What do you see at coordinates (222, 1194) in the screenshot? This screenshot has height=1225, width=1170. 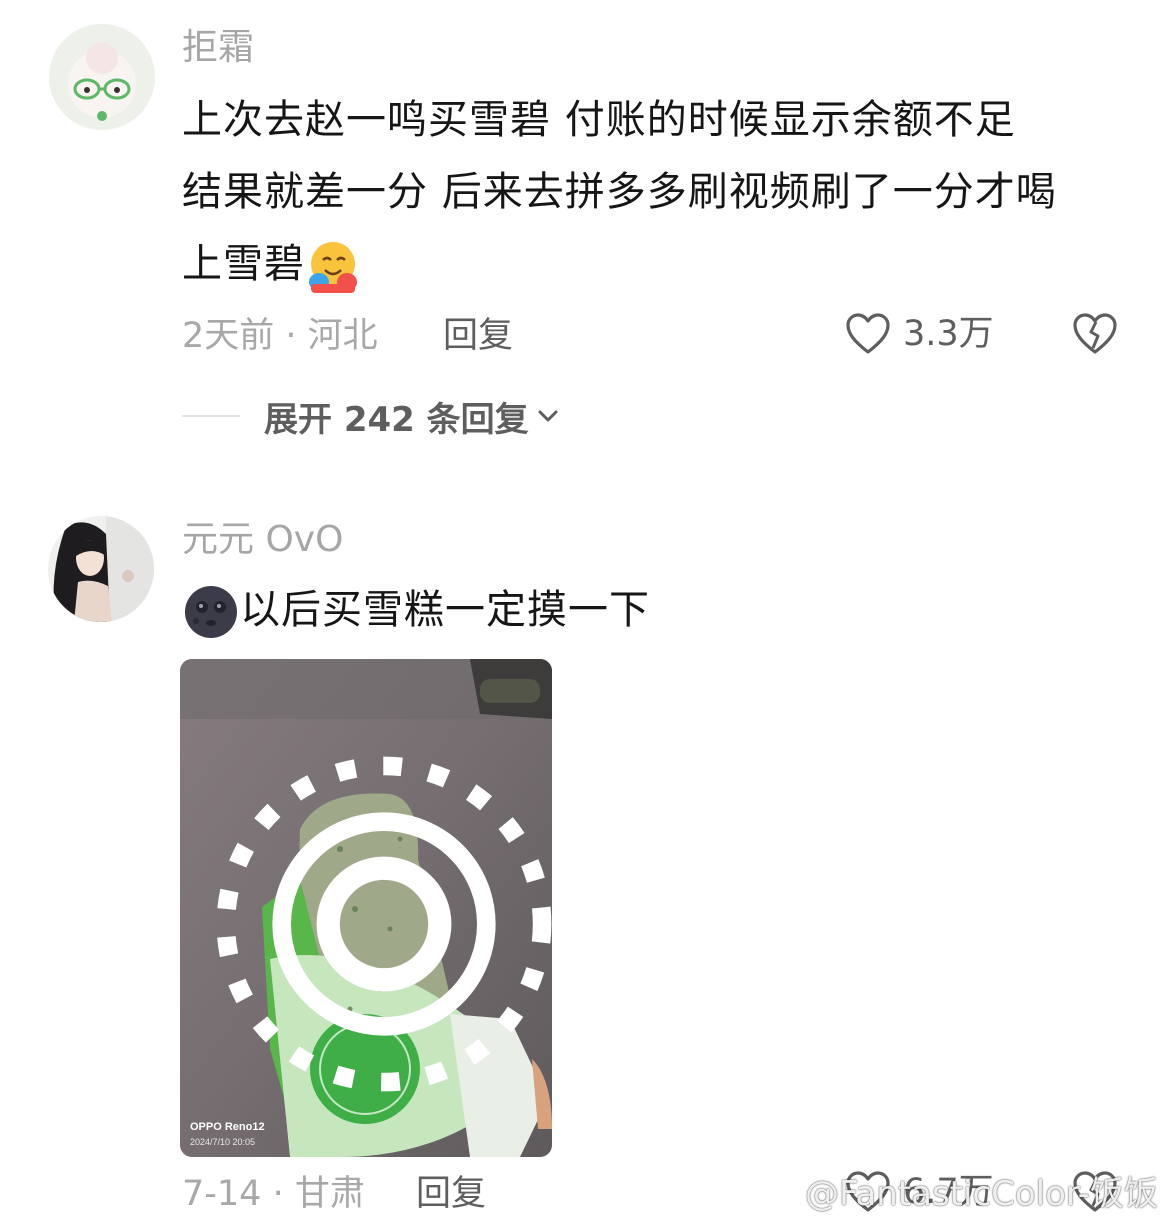 I see `comment-time: 7-14` at bounding box center [222, 1194].